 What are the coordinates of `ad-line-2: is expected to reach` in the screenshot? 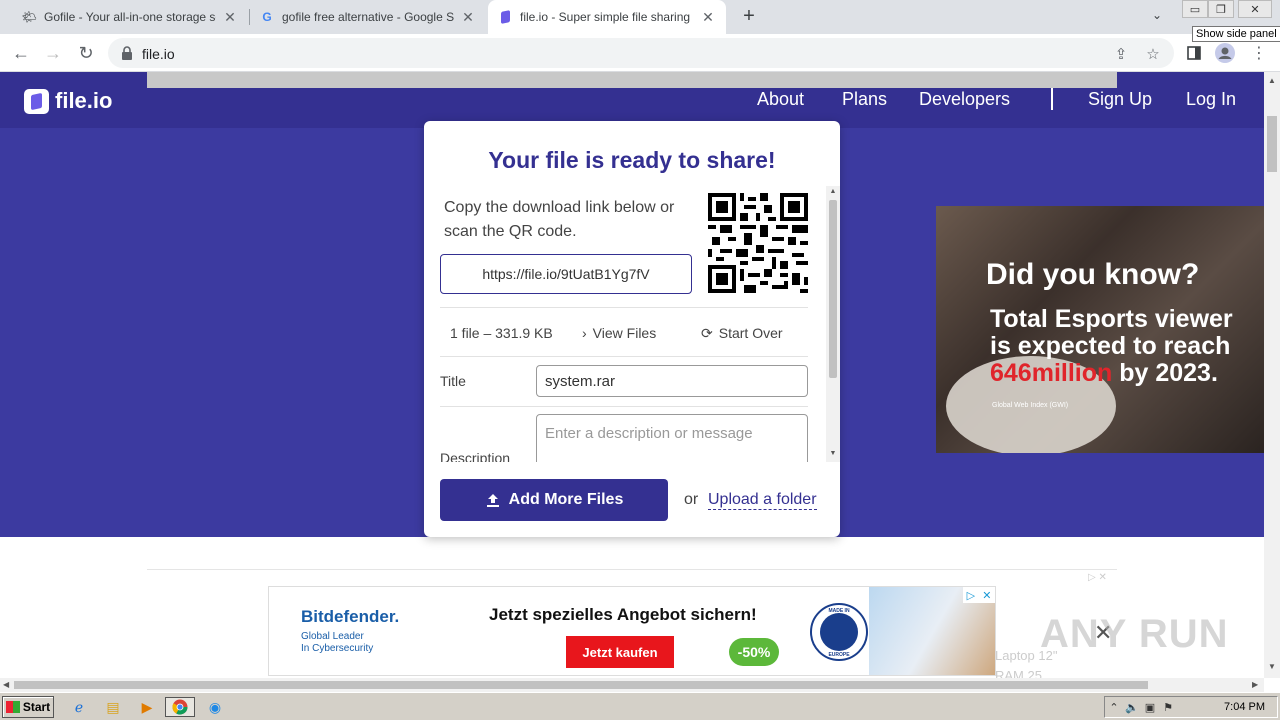 It's located at (1110, 346).